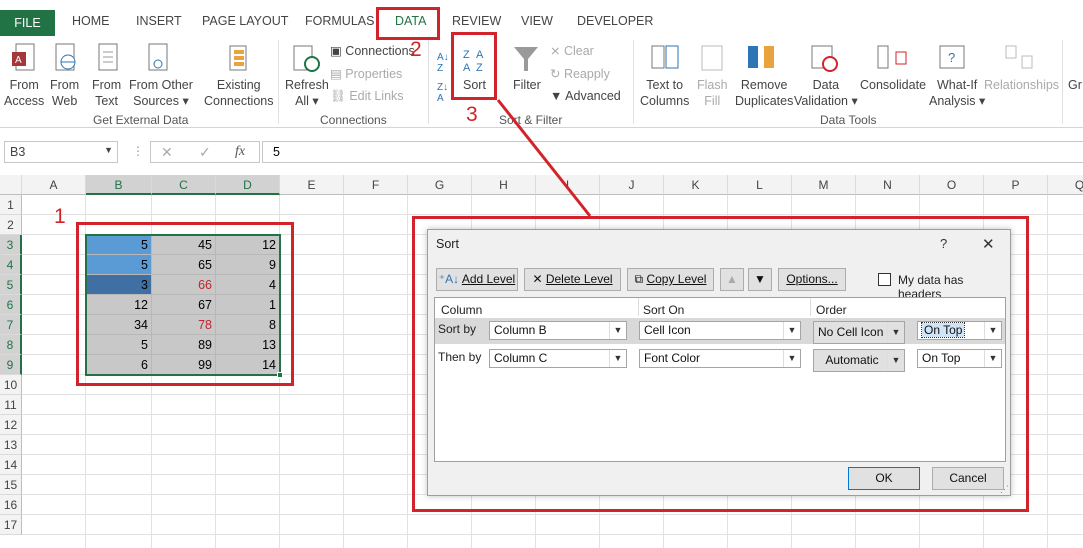  I want to click on then-by-position-select: On Top ▼, so click(959, 358).